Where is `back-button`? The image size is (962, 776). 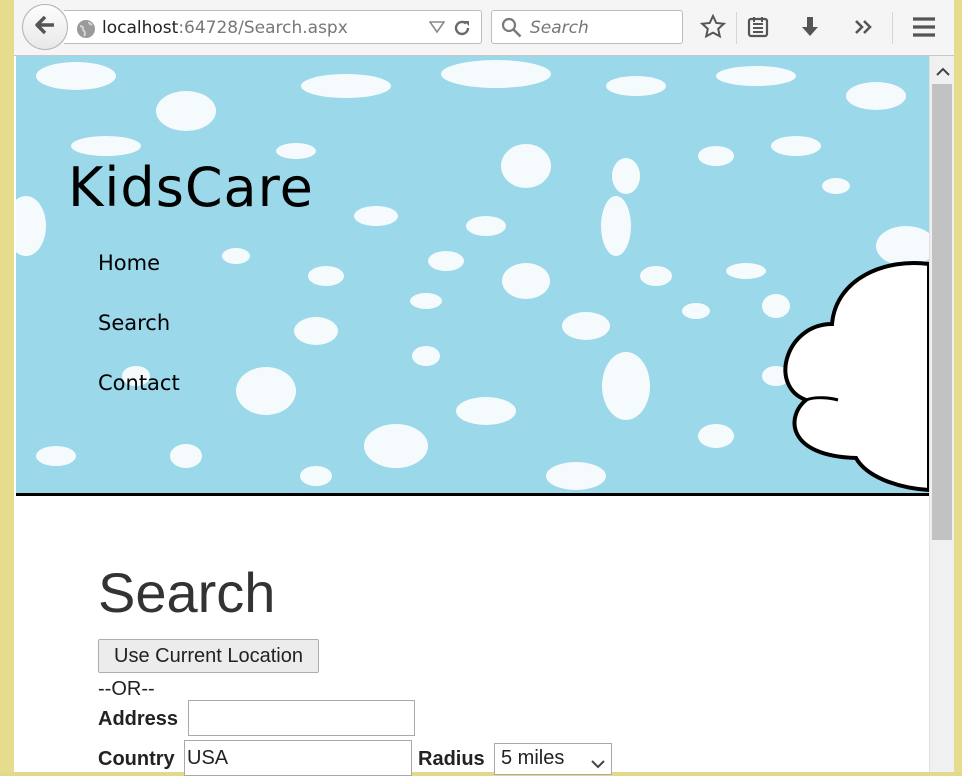
back-button is located at coordinates (45, 27).